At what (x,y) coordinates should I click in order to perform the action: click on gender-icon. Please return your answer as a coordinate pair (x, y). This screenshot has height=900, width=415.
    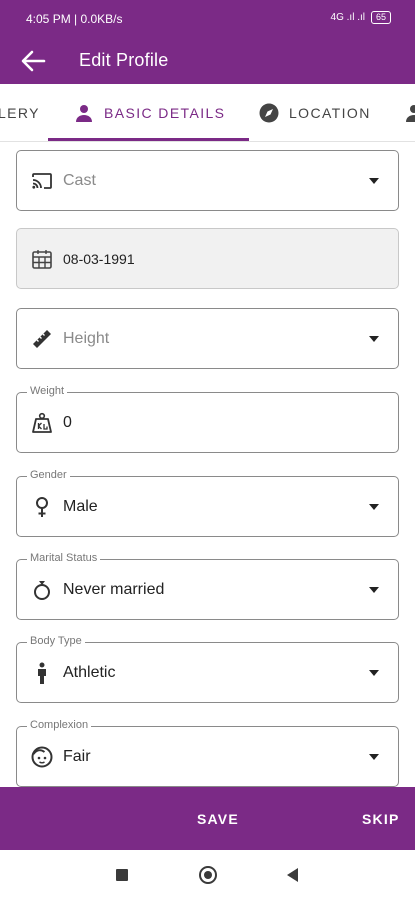
    Looking at the image, I should click on (42, 507).